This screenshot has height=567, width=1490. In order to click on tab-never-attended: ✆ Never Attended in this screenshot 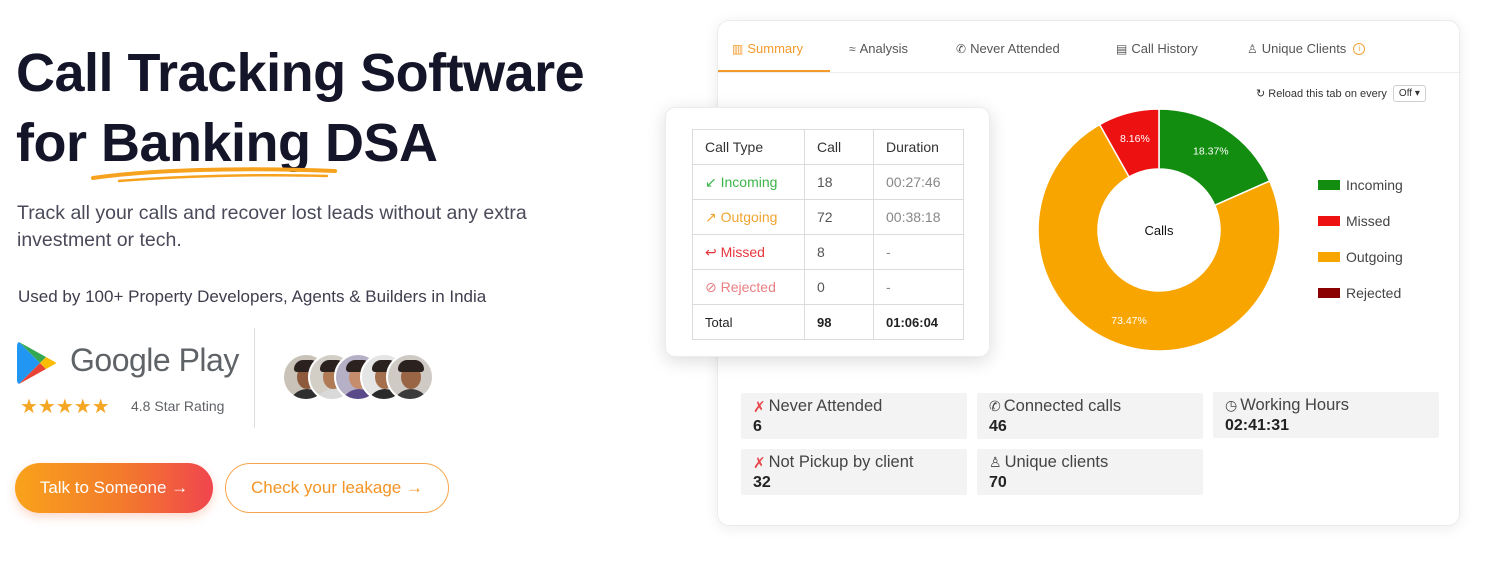, I will do `click(1008, 48)`.